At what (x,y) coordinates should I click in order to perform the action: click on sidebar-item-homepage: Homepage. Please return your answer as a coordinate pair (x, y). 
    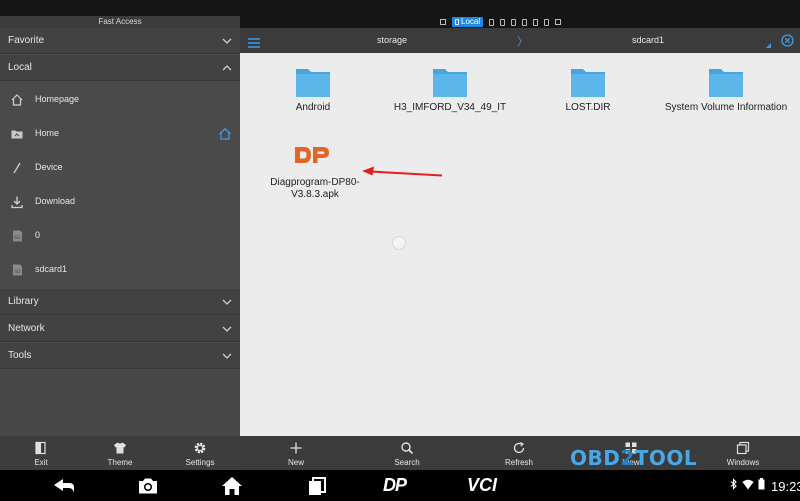
    Looking at the image, I should click on (120, 100).